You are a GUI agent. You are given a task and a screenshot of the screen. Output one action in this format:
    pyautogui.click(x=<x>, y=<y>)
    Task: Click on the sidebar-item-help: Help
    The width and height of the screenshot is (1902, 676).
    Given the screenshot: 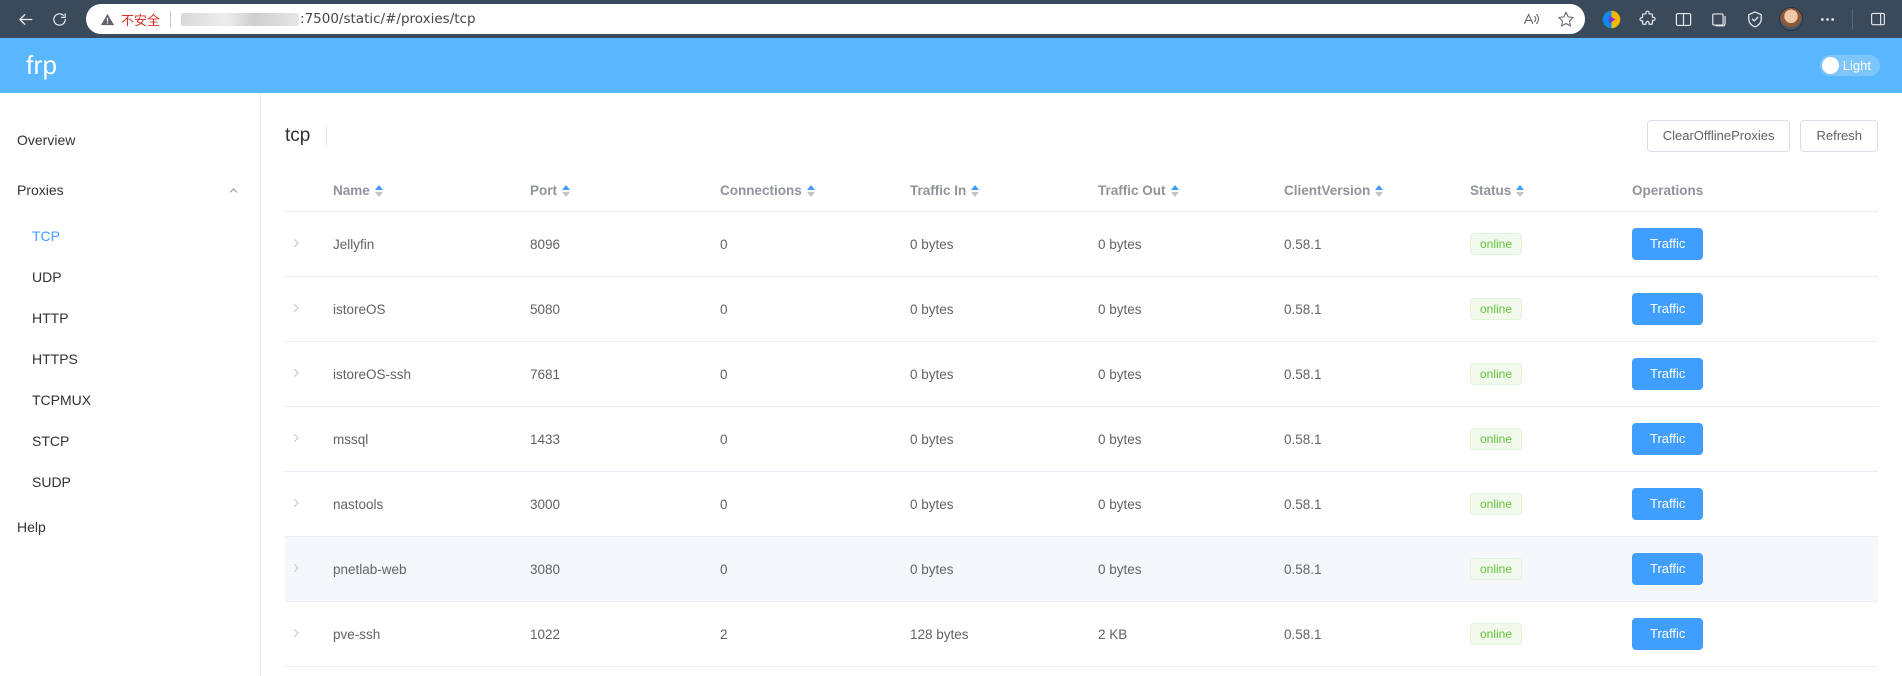 What is the action you would take?
    pyautogui.click(x=130, y=527)
    